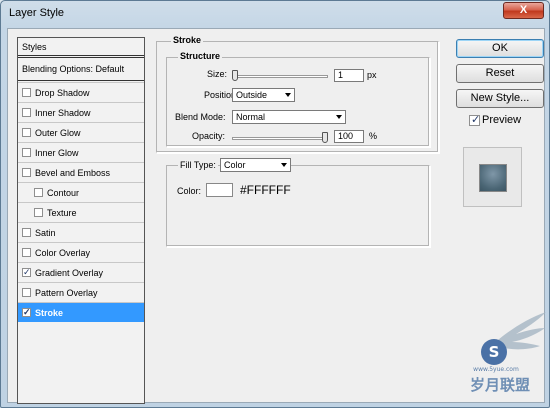 The image size is (550, 408). I want to click on fill-type-label: Fill Type:, so click(198, 165).